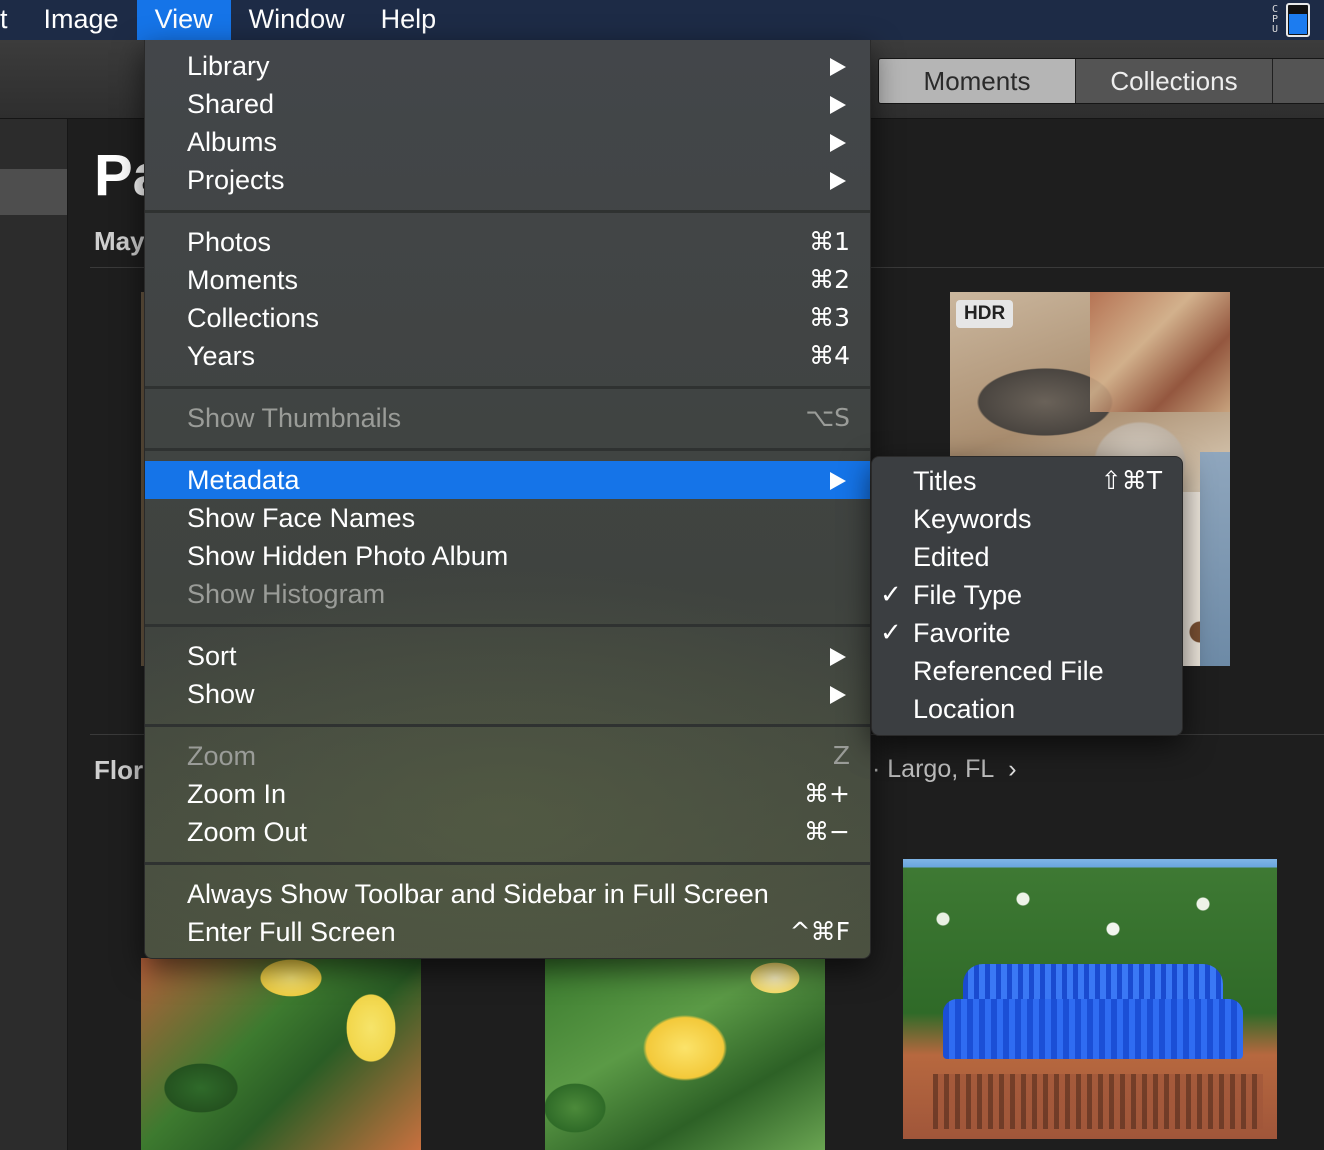 Image resolution: width=1324 pixels, height=1150 pixels. What do you see at coordinates (507, 756) in the screenshot?
I see `menu-item-zoom: Zoom Z` at bounding box center [507, 756].